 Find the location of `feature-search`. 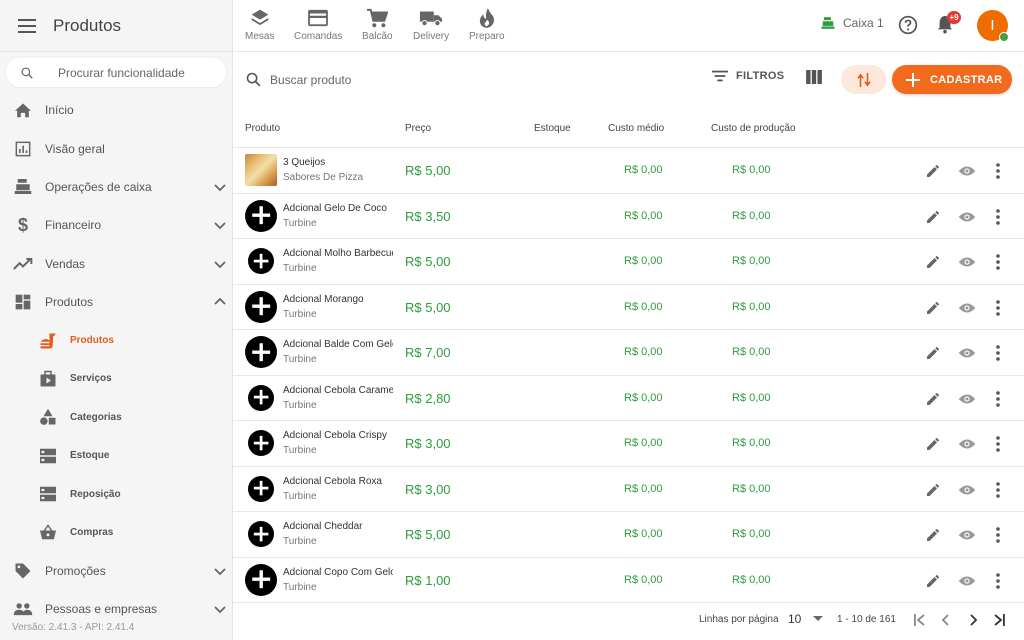

feature-search is located at coordinates (116, 72).